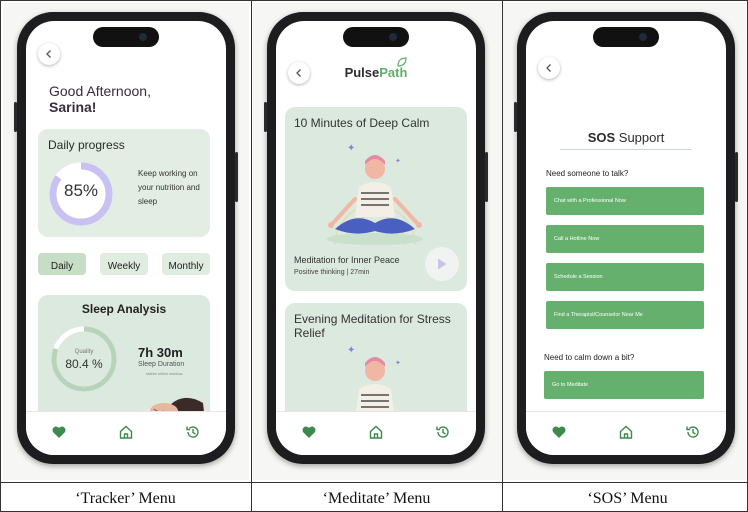 The height and width of the screenshot is (512, 748). Describe the element at coordinates (73, 107) in the screenshot. I see `user-name: Sarina!` at that location.